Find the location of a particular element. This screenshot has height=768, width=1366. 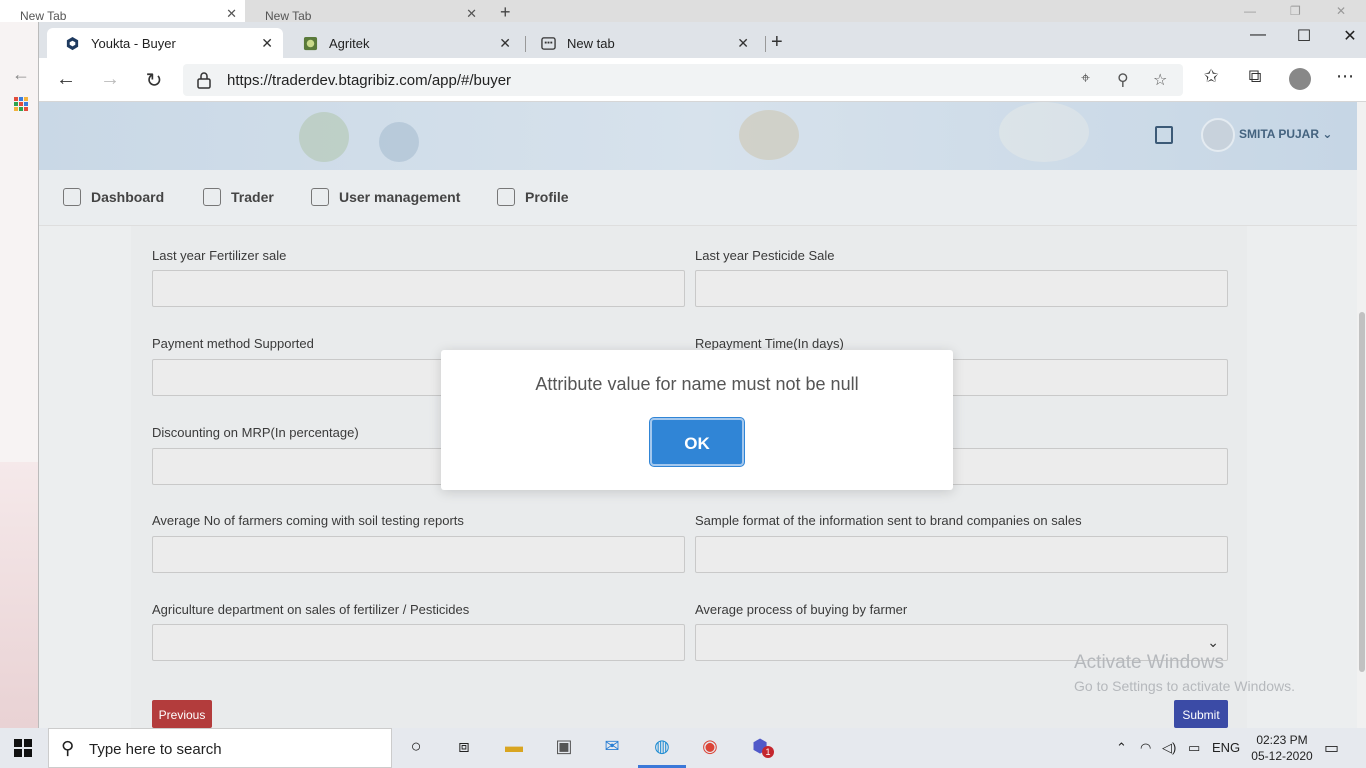

chrome-icon: ◉ is located at coordinates (710, 748).